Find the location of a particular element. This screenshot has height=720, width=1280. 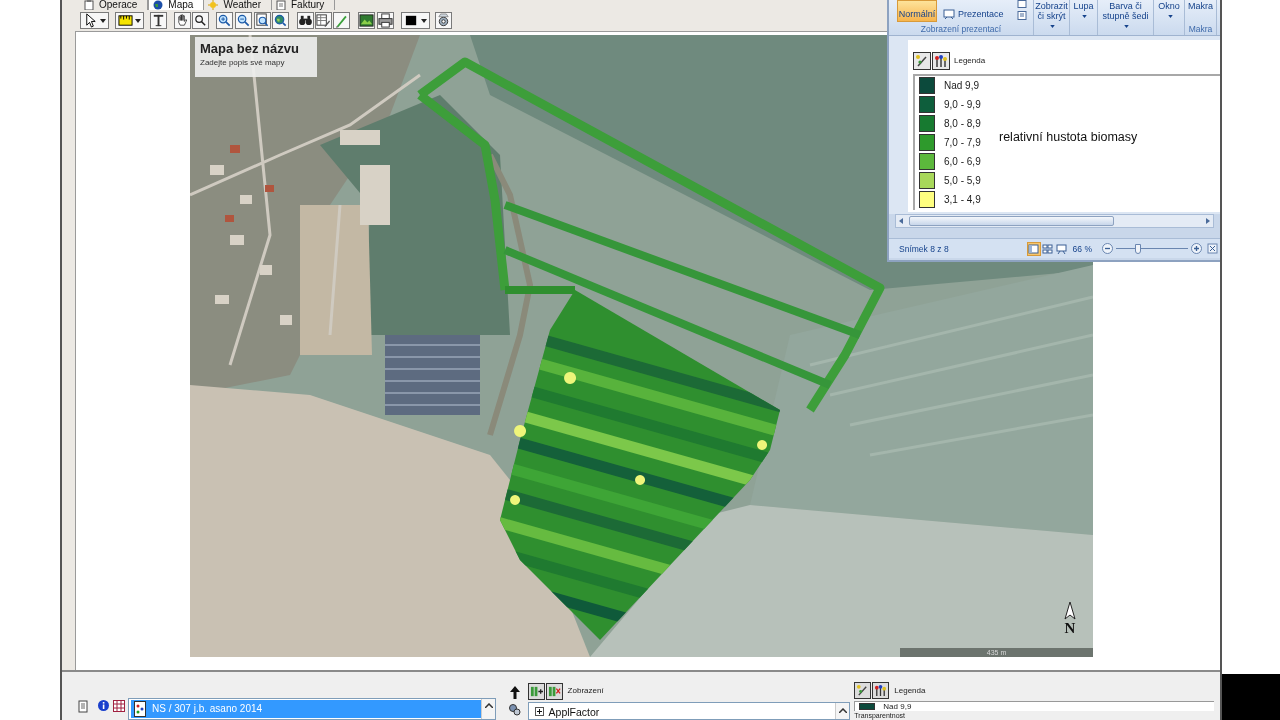

pointer-tool-button is located at coordinates (94, 20).